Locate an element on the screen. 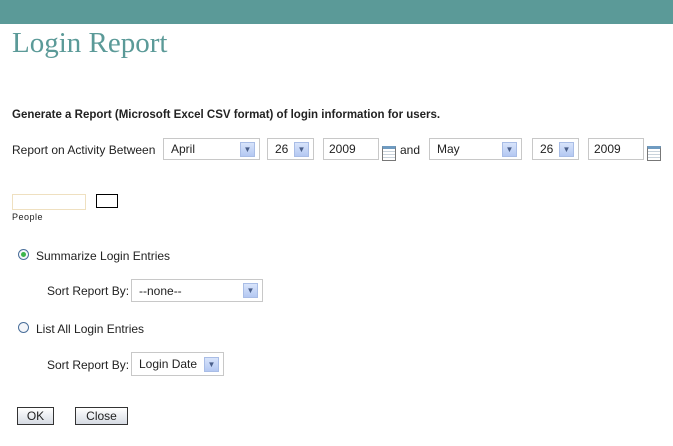 The image size is (673, 446). list-all-label: List All Login Entries is located at coordinates (90, 329).